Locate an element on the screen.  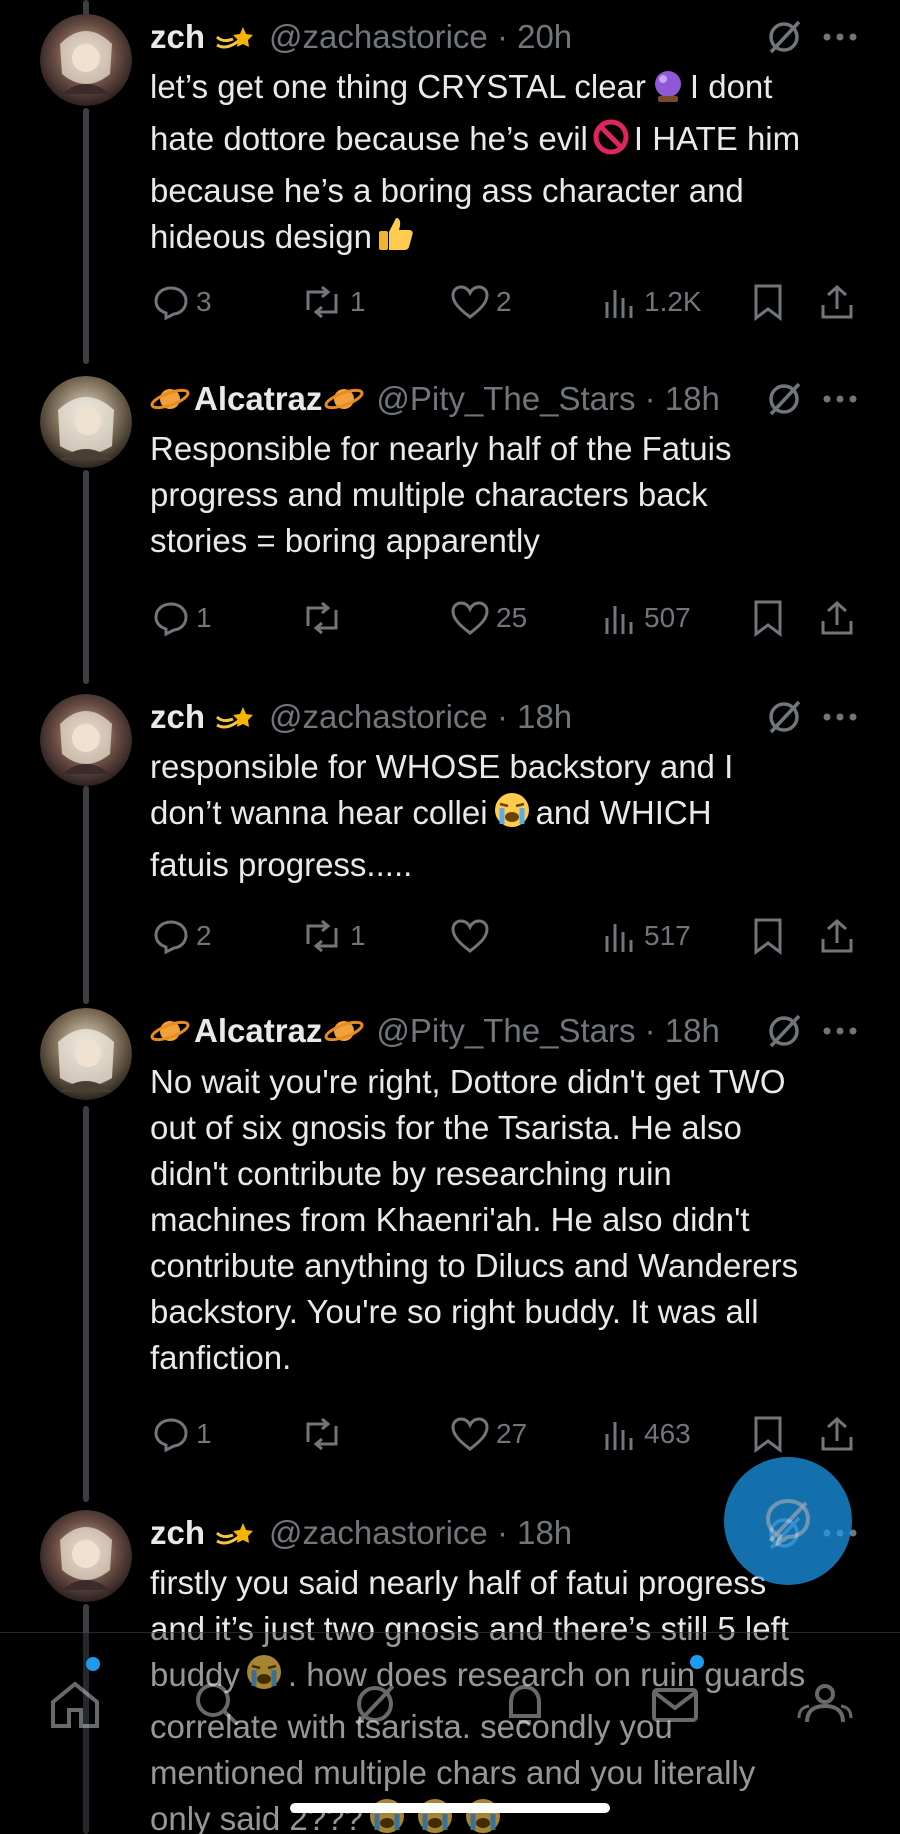
reply-button: 2 is located at coordinates (182, 936).